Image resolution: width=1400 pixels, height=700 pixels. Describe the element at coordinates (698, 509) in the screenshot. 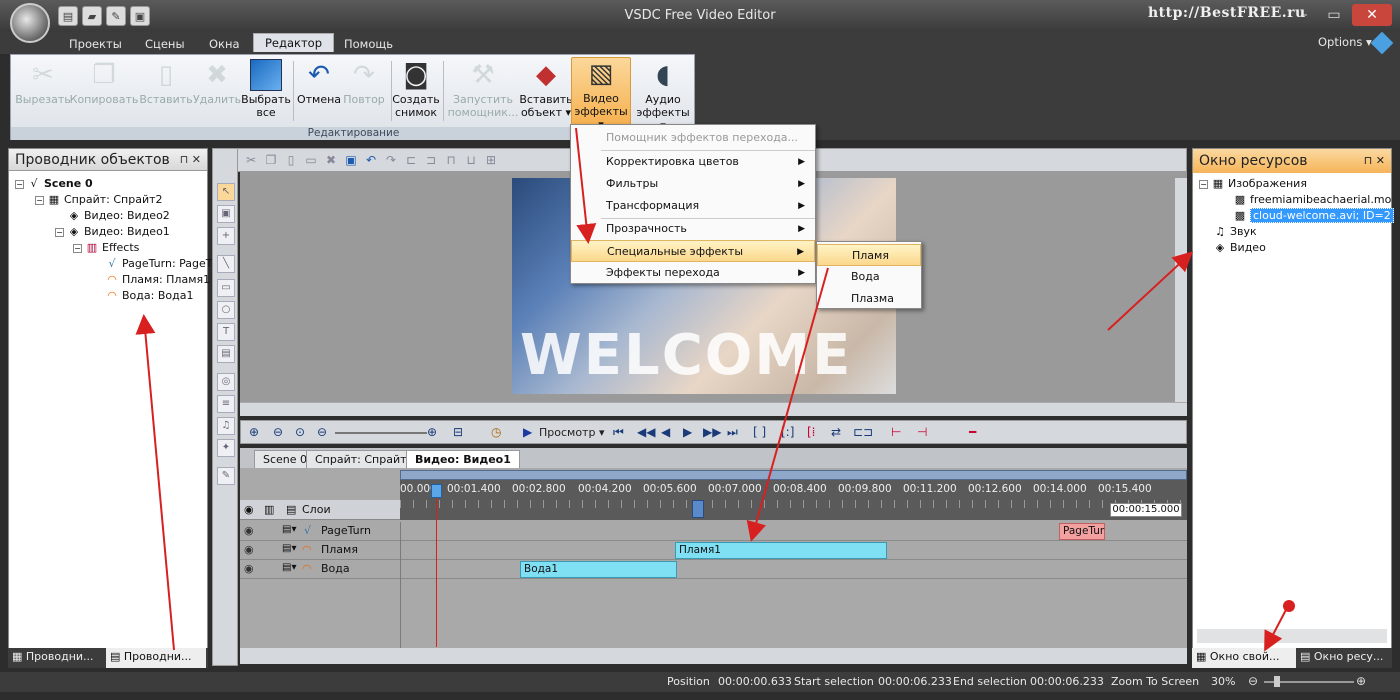

I see `position-marker` at that location.